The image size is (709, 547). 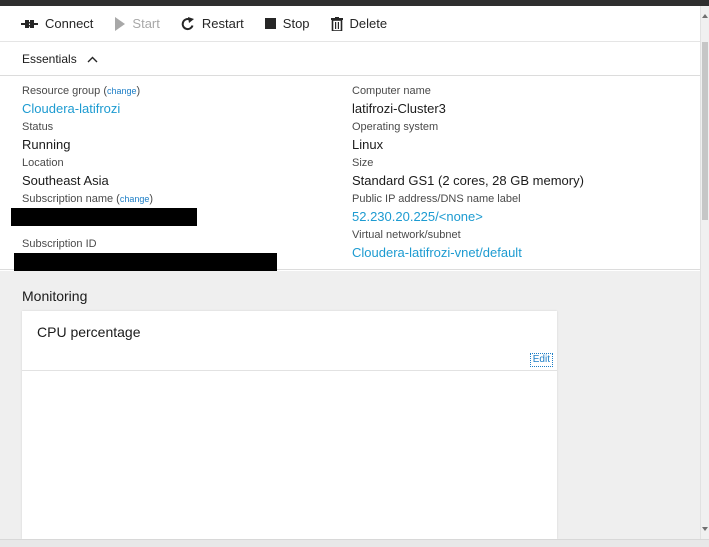 What do you see at coordinates (399, 108) in the screenshot?
I see `computer-name-value: latifrozi-Cluster3` at bounding box center [399, 108].